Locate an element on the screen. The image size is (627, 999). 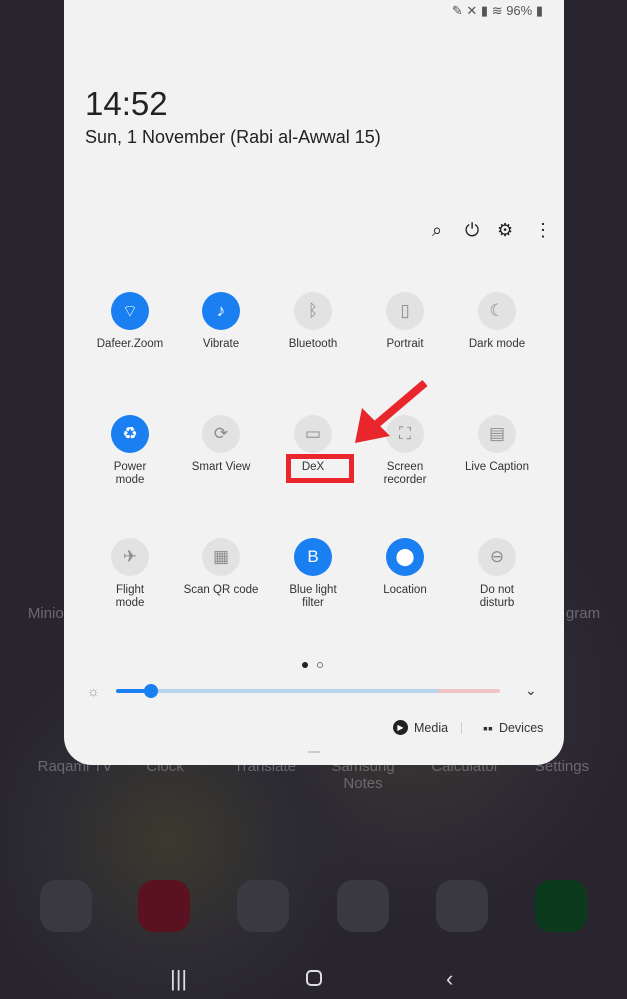
search-icon: ⌕ is located at coordinates (437, 230).